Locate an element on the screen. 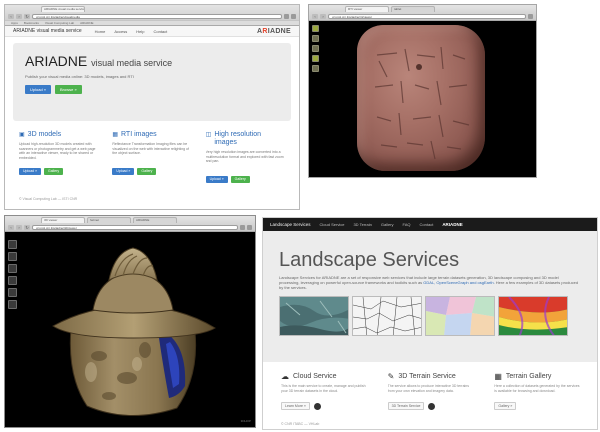  upload-button: Upload » is located at coordinates (38, 89).